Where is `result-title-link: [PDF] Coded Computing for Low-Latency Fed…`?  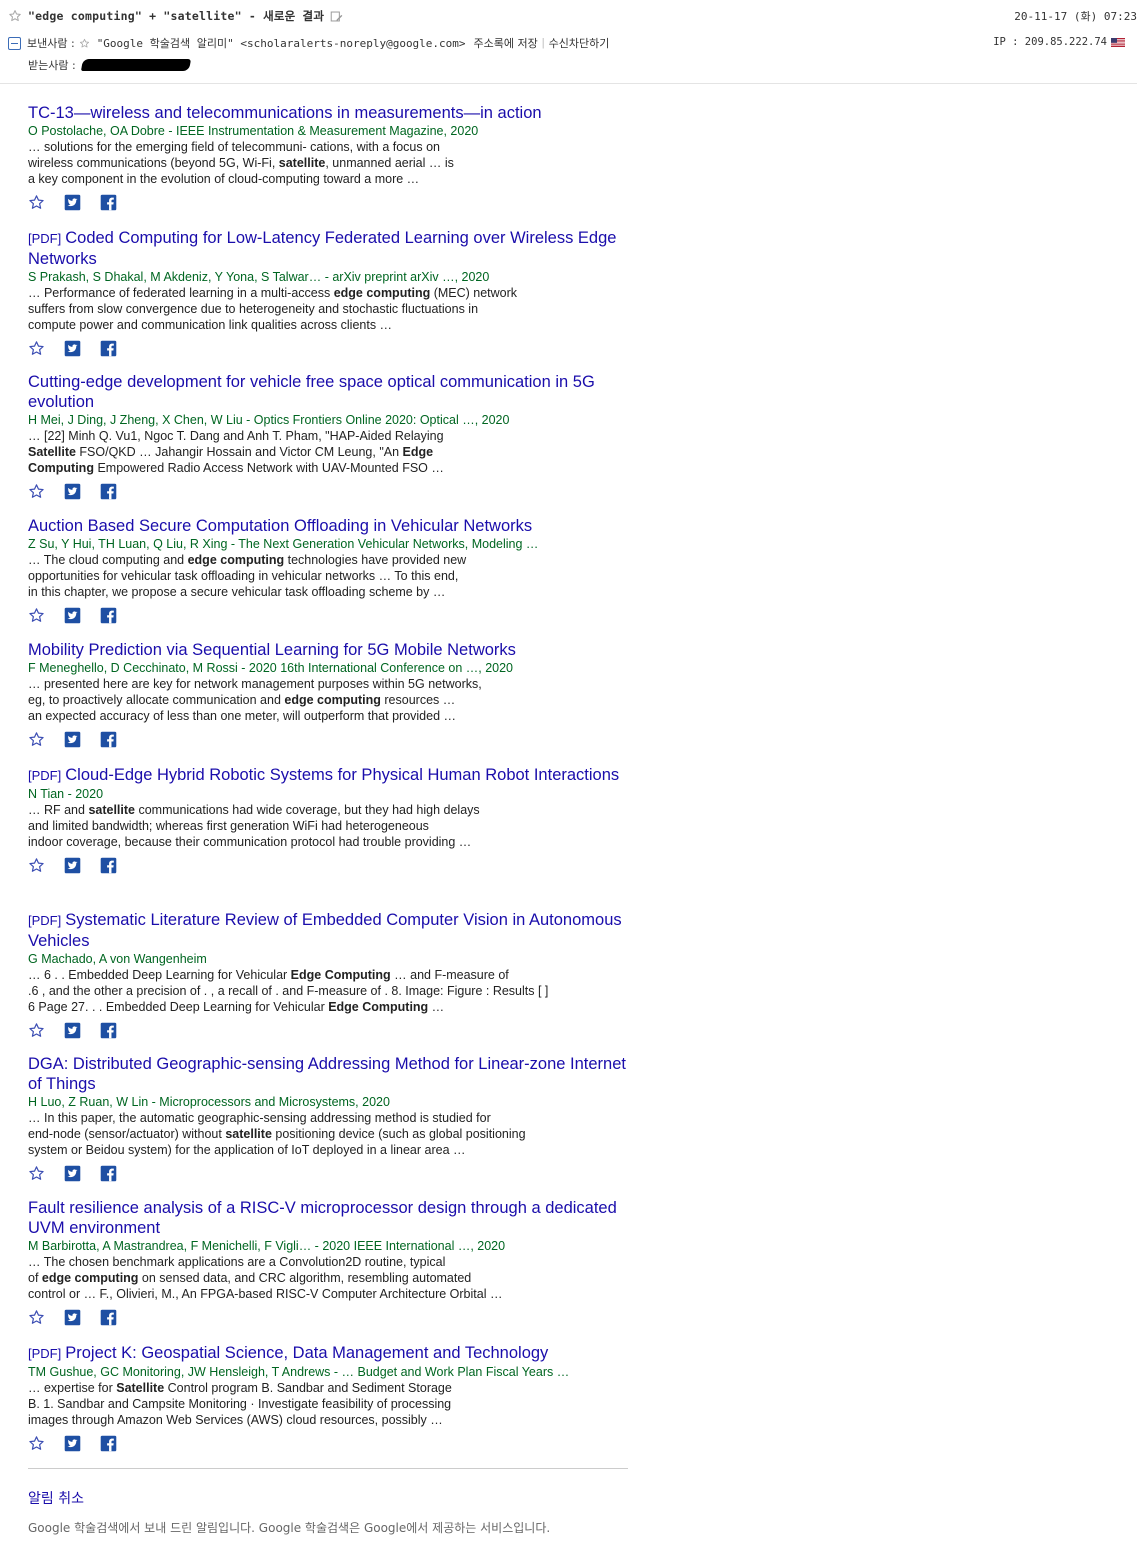 result-title-link: [PDF] Coded Computing for Low-Latency Fed… is located at coordinates (328, 248).